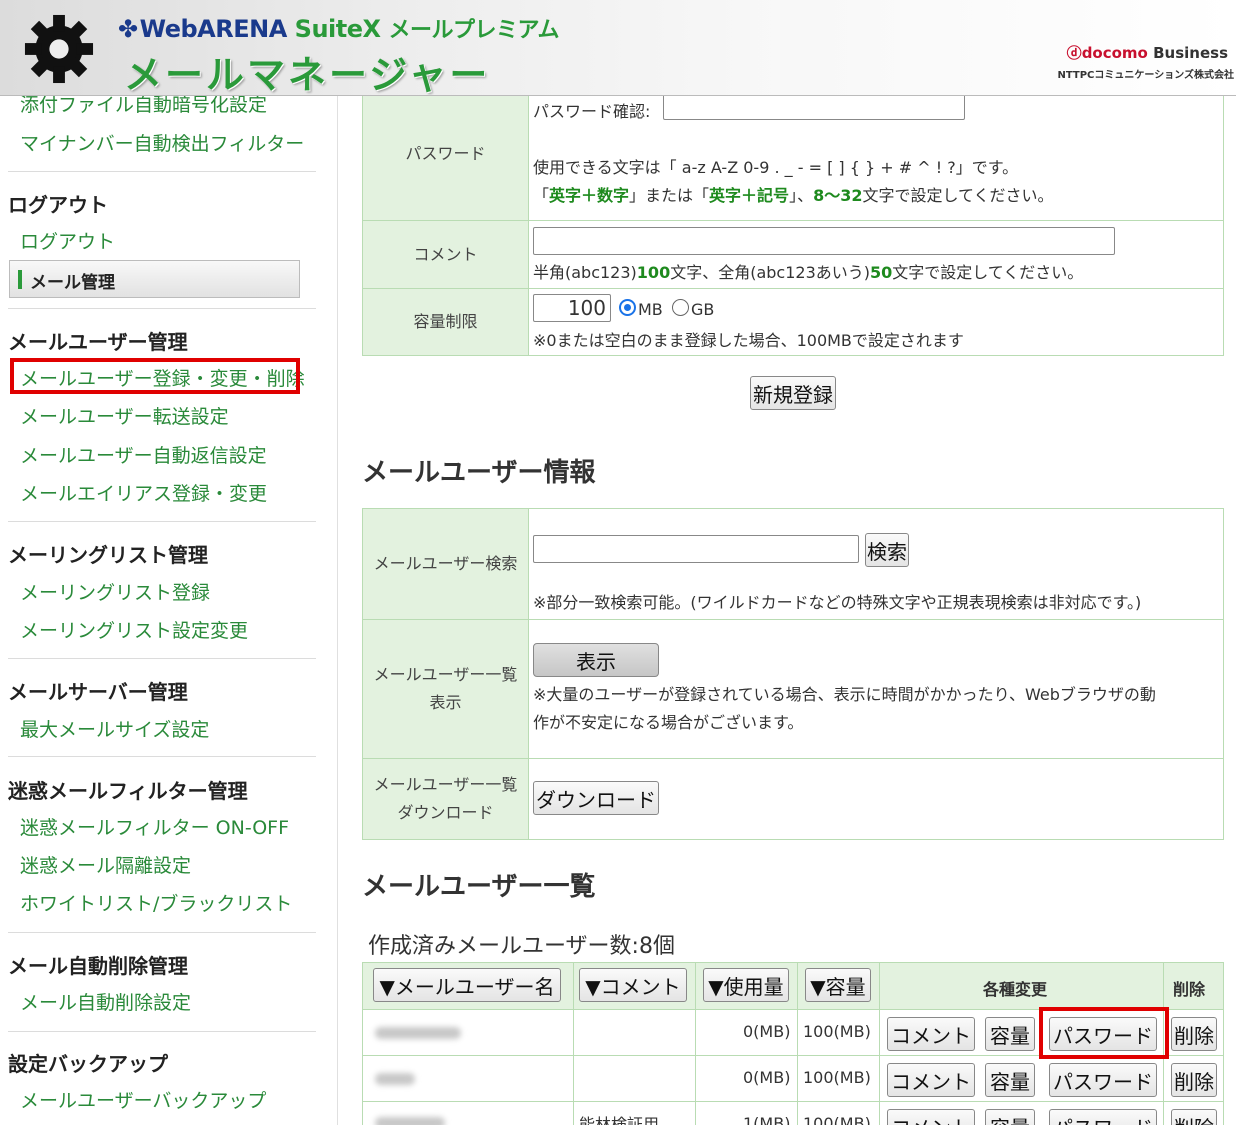 The image size is (1236, 1125). I want to click on column-changes-header: 各種変更, so click(1015, 989).